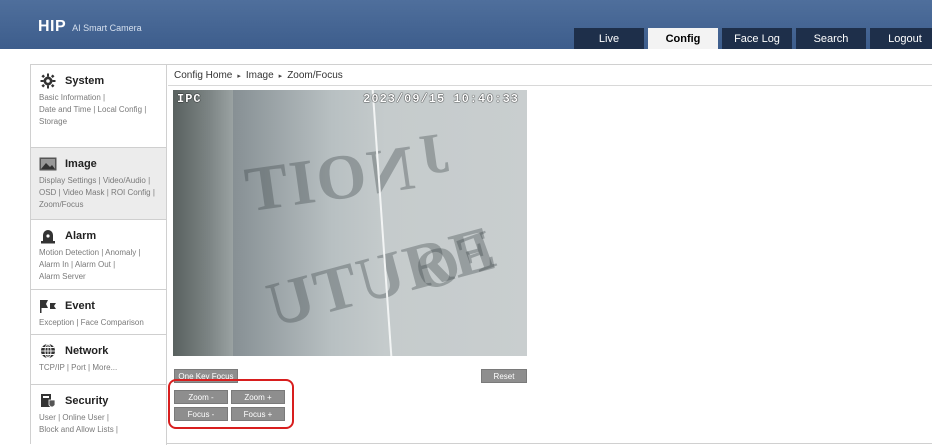 This screenshot has width=932, height=445. Describe the element at coordinates (99, 98) in the screenshot. I see `sidebar-link: Basic Information |` at that location.